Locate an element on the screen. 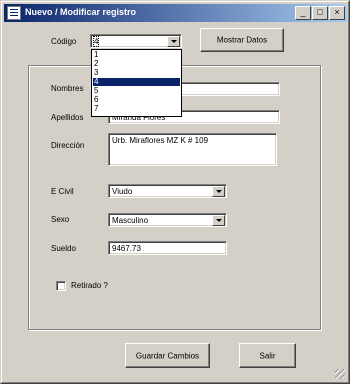 This screenshot has width=350, height=384. sexo-combo: Masculino is located at coordinates (167, 220).